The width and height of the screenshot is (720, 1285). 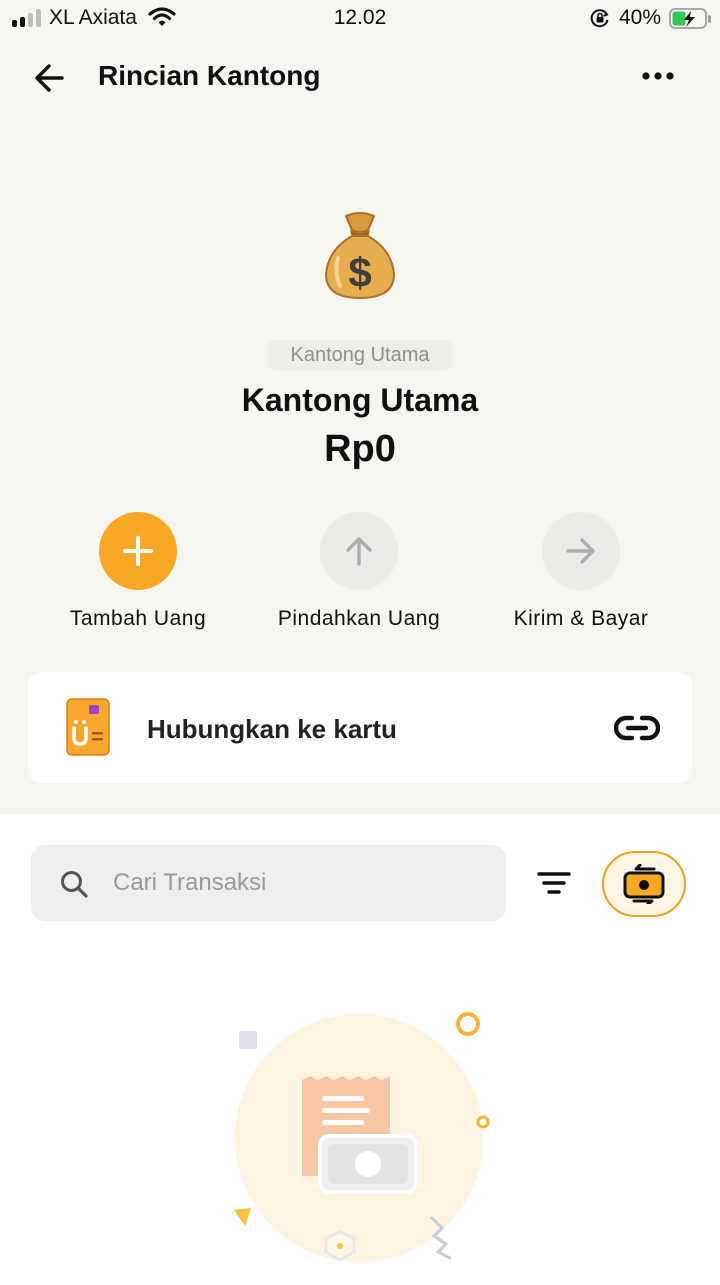 What do you see at coordinates (88, 729) in the screenshot?
I see `card-icon` at bounding box center [88, 729].